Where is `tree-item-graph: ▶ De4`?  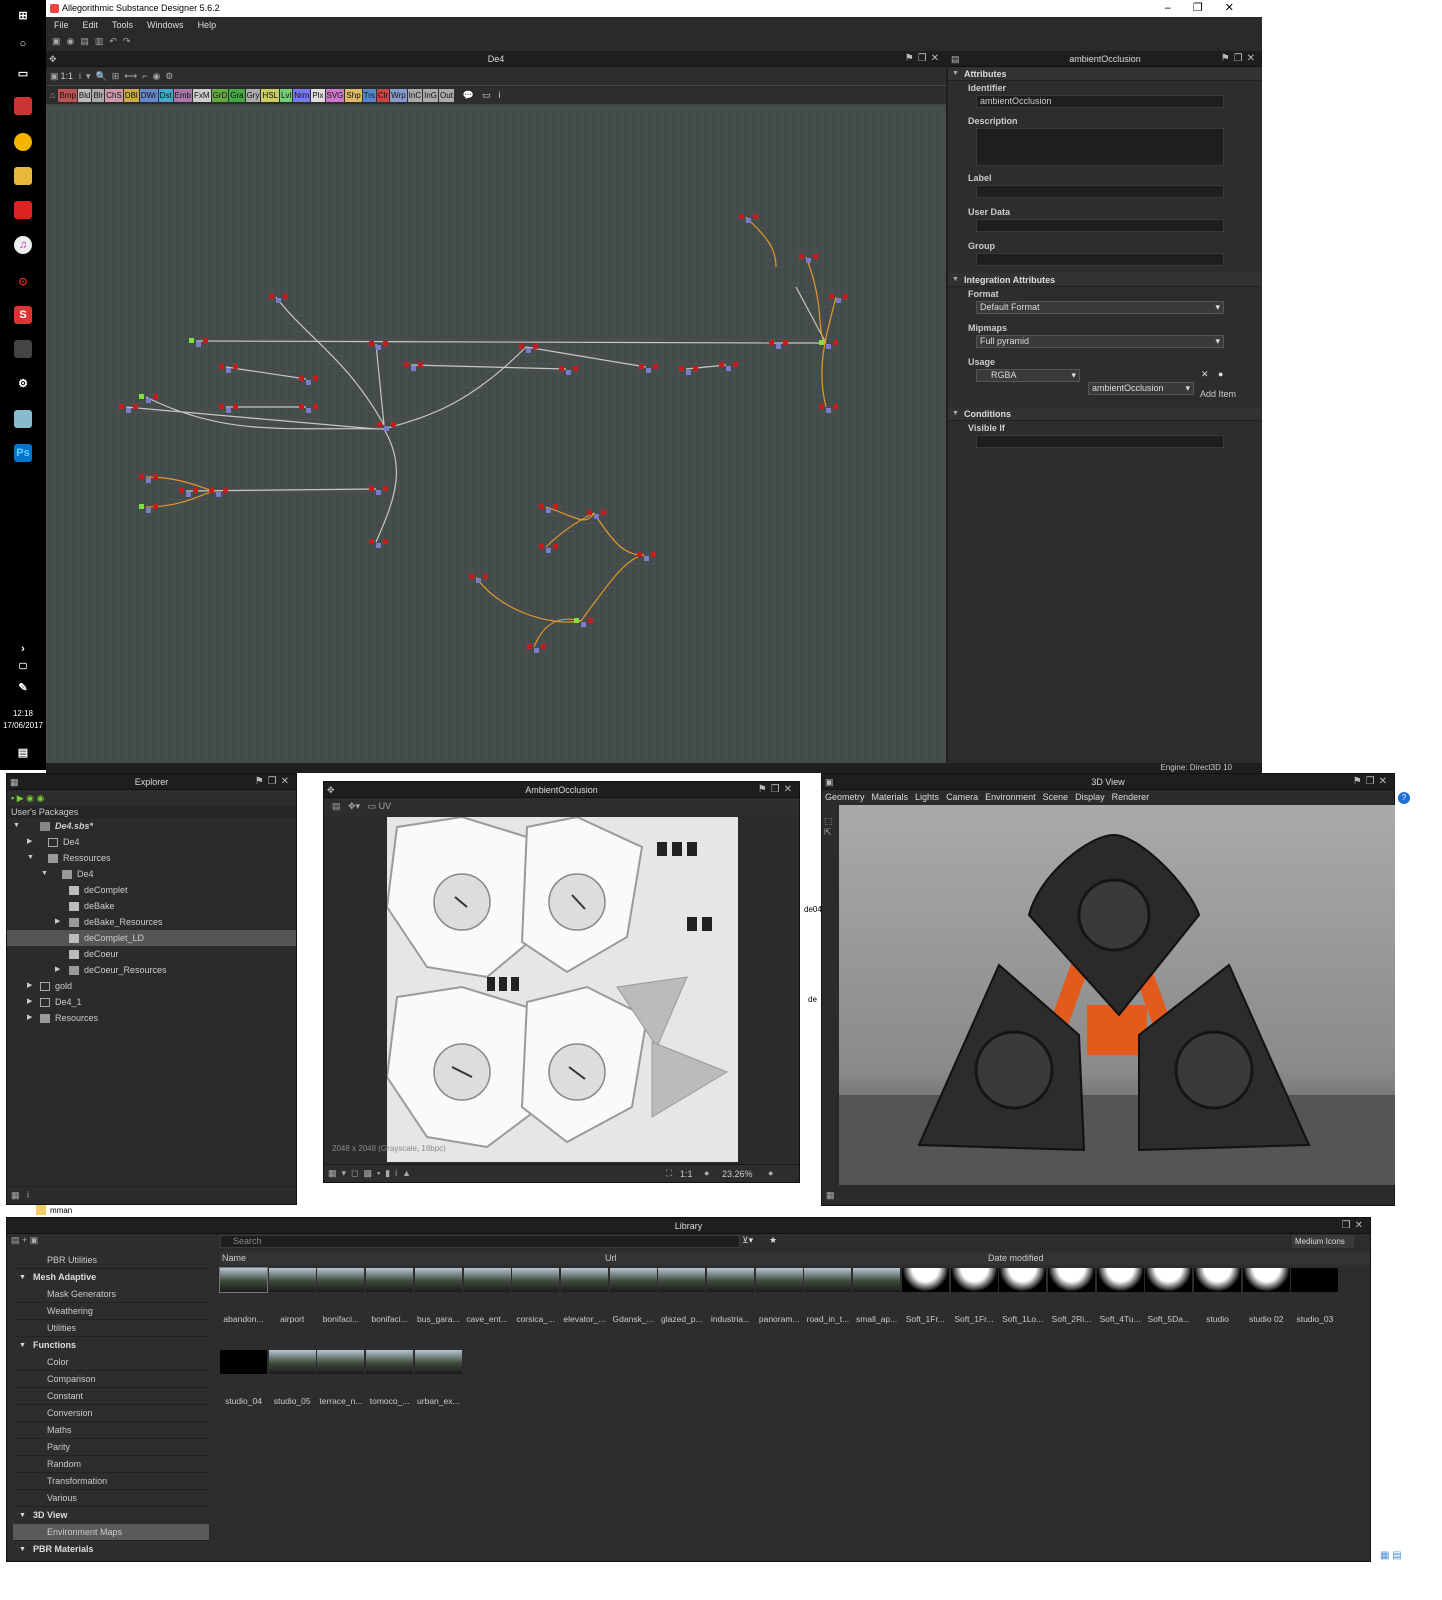
tree-item-graph: ▶ De4 is located at coordinates (151, 842).